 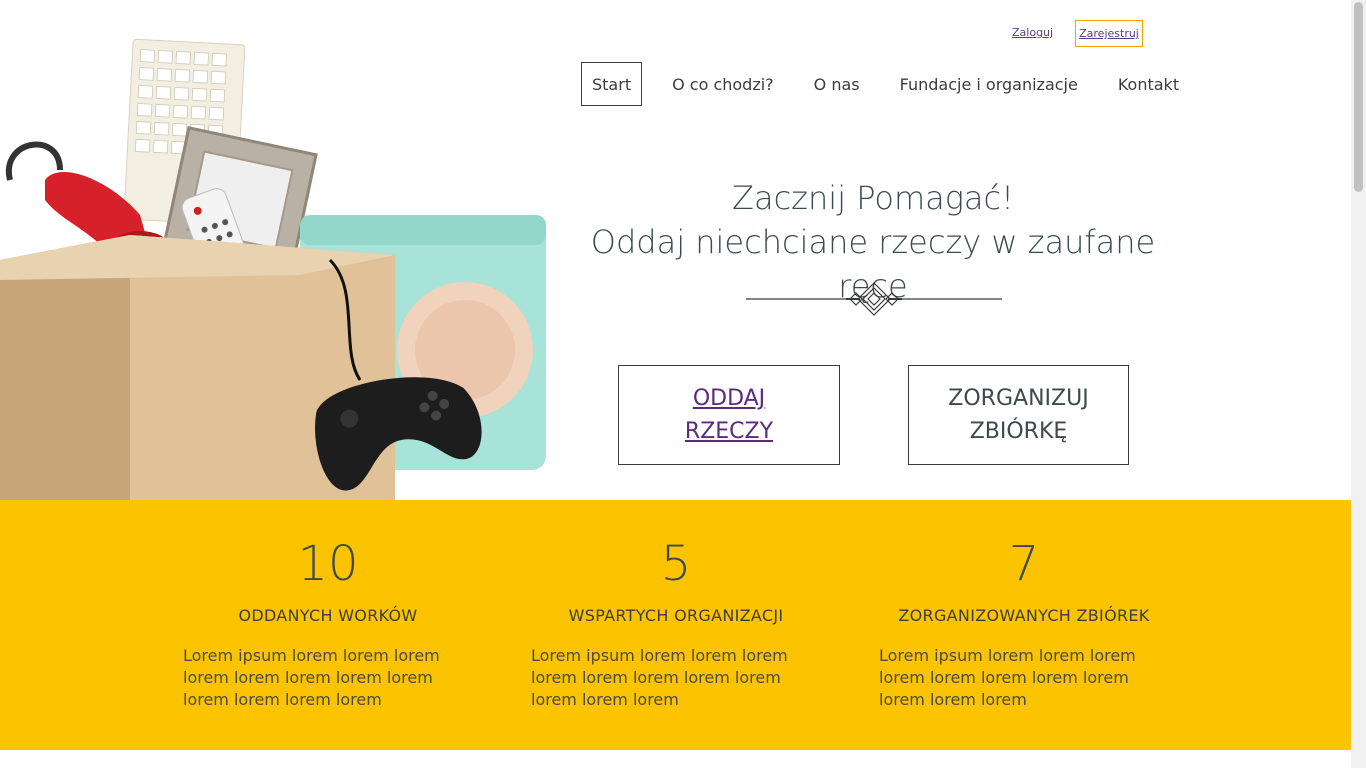 I want to click on nav-item-about-us: O nas, so click(x=837, y=84).